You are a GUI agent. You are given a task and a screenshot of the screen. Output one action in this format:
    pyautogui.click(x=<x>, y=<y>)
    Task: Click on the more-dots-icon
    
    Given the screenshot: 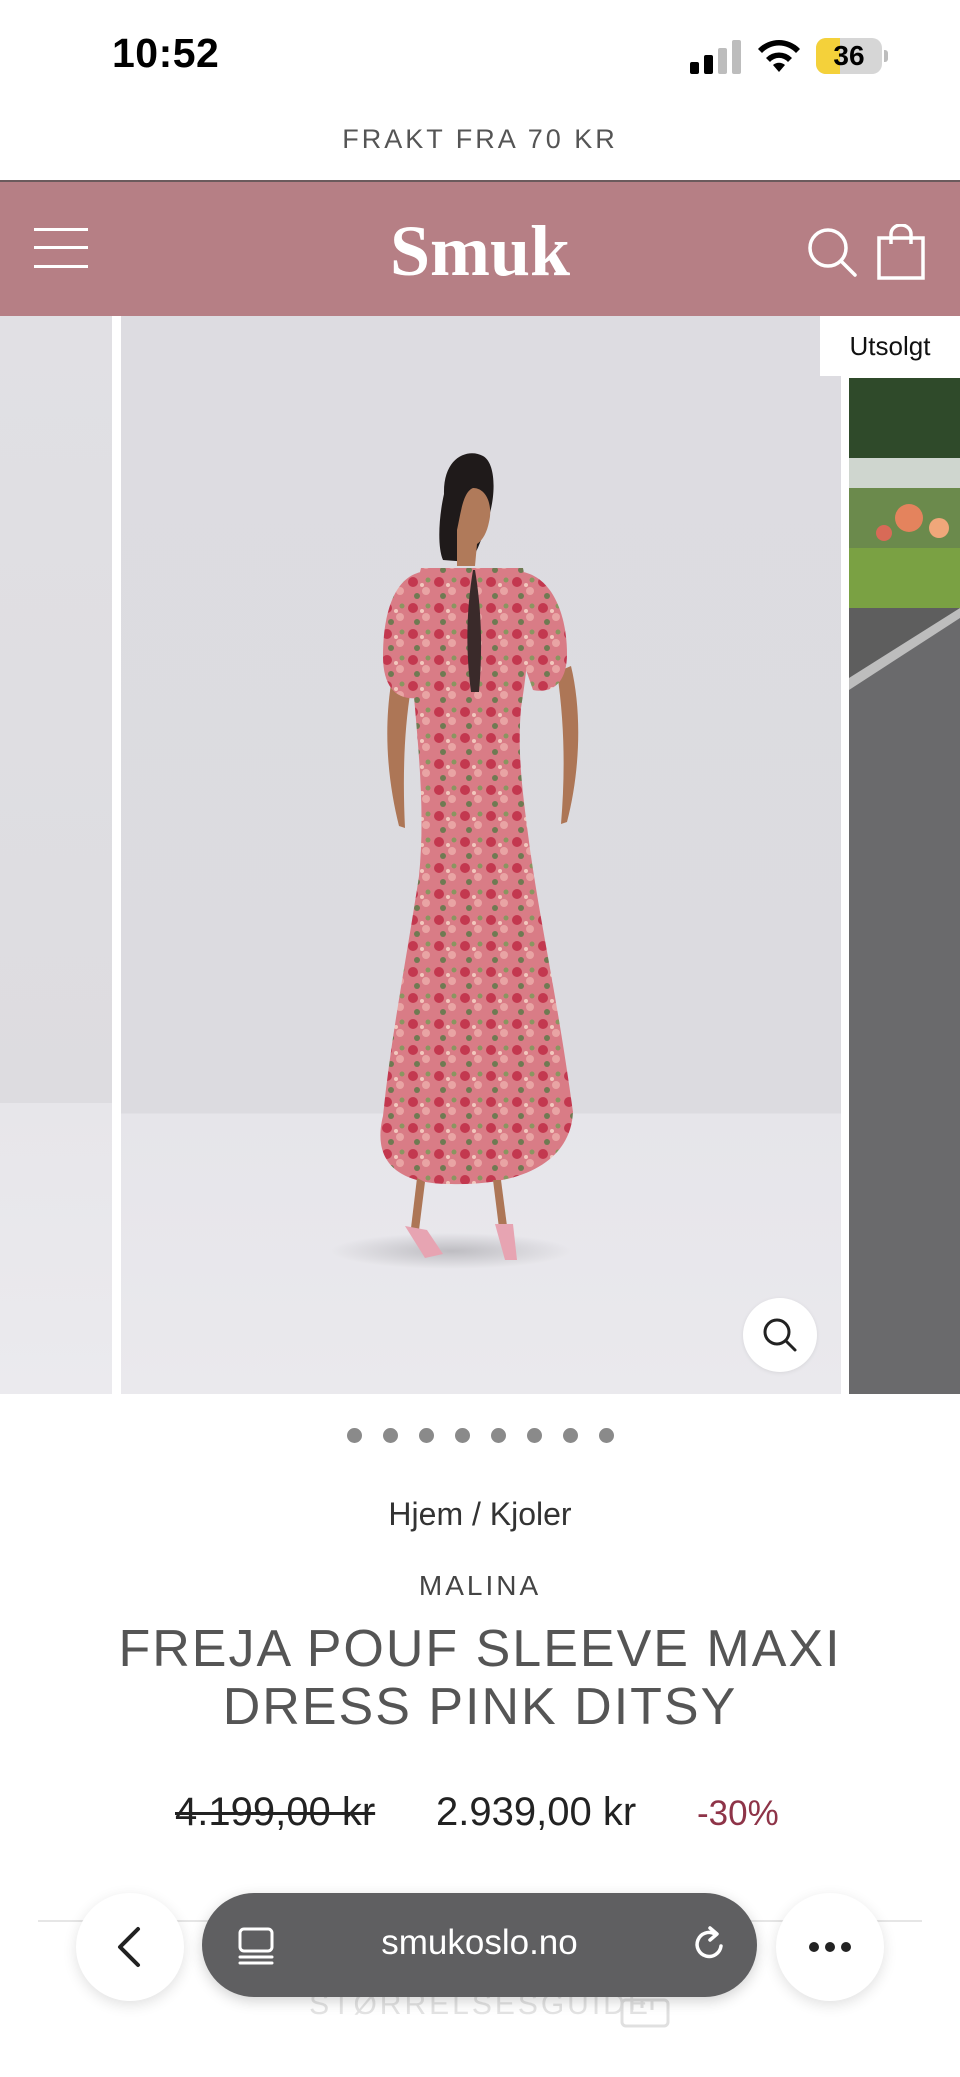 What is the action you would take?
    pyautogui.click(x=830, y=1947)
    